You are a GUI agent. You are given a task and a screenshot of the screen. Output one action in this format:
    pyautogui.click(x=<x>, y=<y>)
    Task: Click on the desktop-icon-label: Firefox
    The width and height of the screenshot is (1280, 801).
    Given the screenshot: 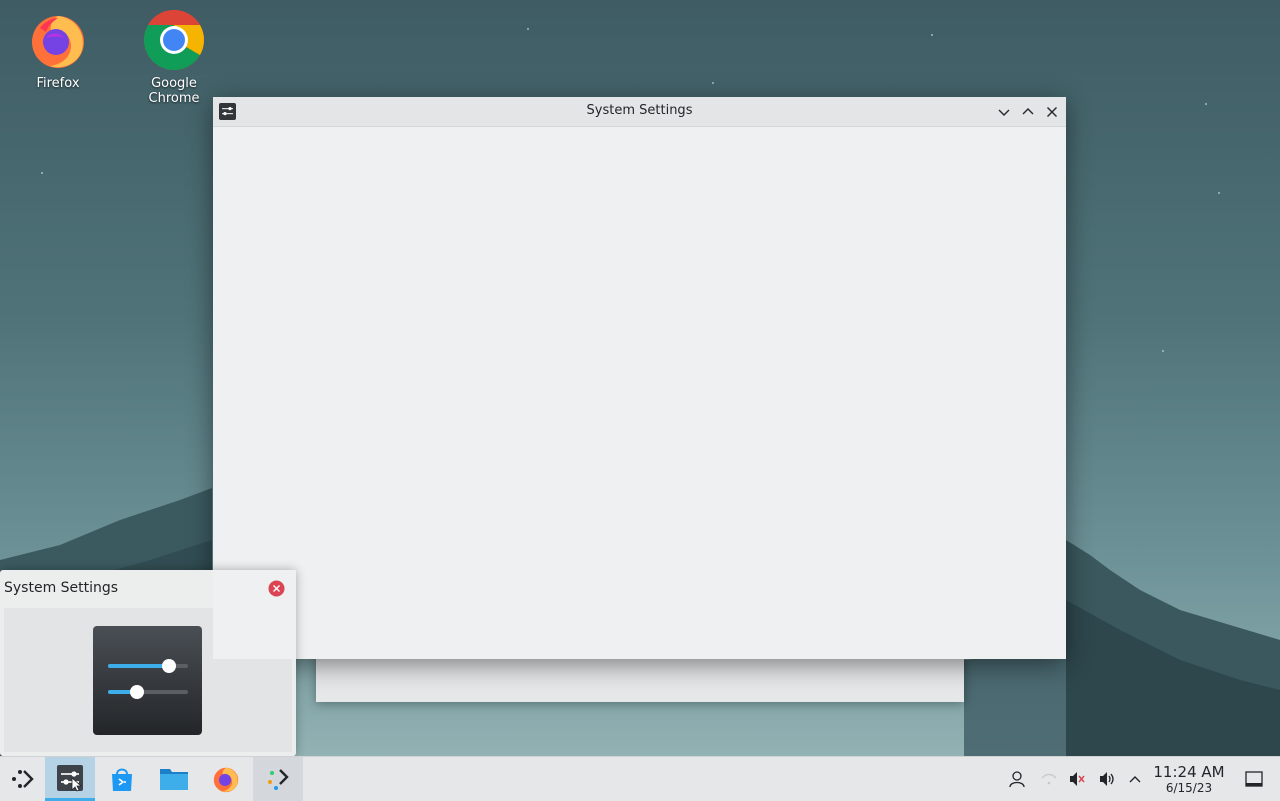 What is the action you would take?
    pyautogui.click(x=58, y=83)
    